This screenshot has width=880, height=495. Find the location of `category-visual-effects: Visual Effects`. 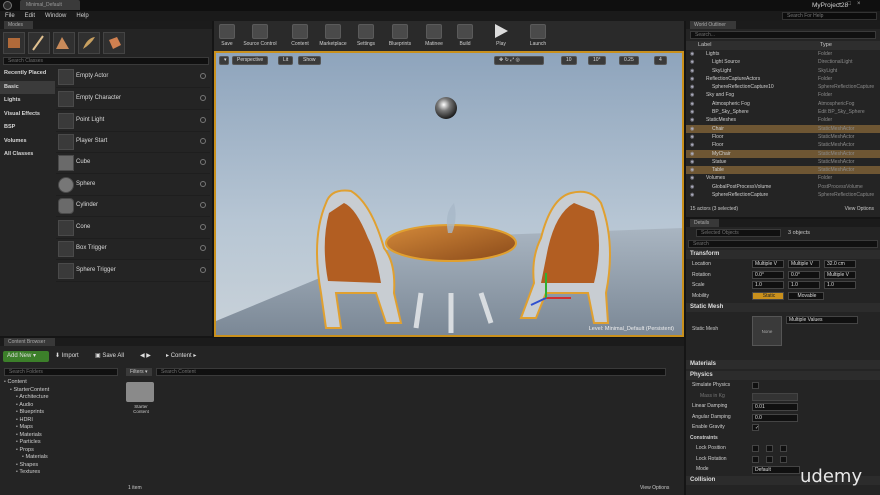

category-visual-effects: Visual Effects is located at coordinates (27, 115).